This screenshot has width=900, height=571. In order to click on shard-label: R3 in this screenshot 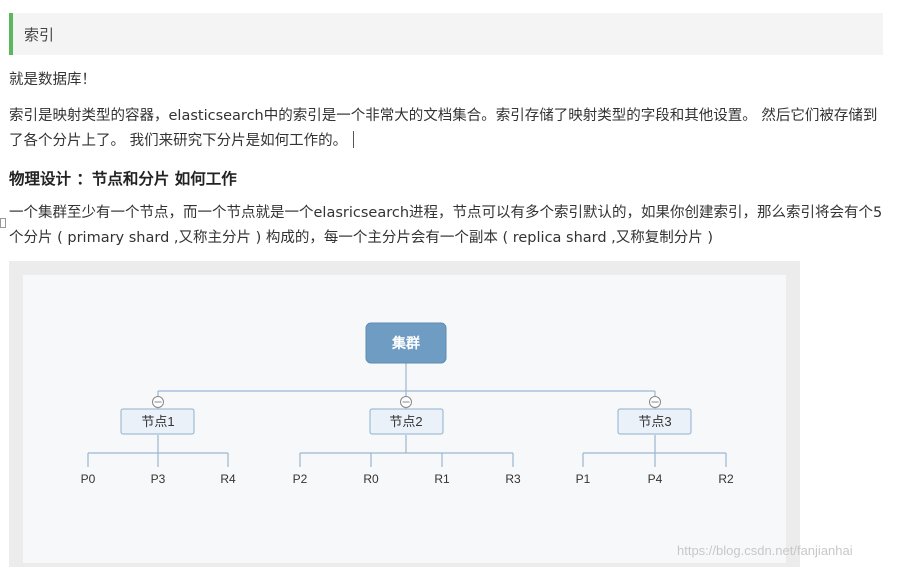, I will do `click(513, 479)`.